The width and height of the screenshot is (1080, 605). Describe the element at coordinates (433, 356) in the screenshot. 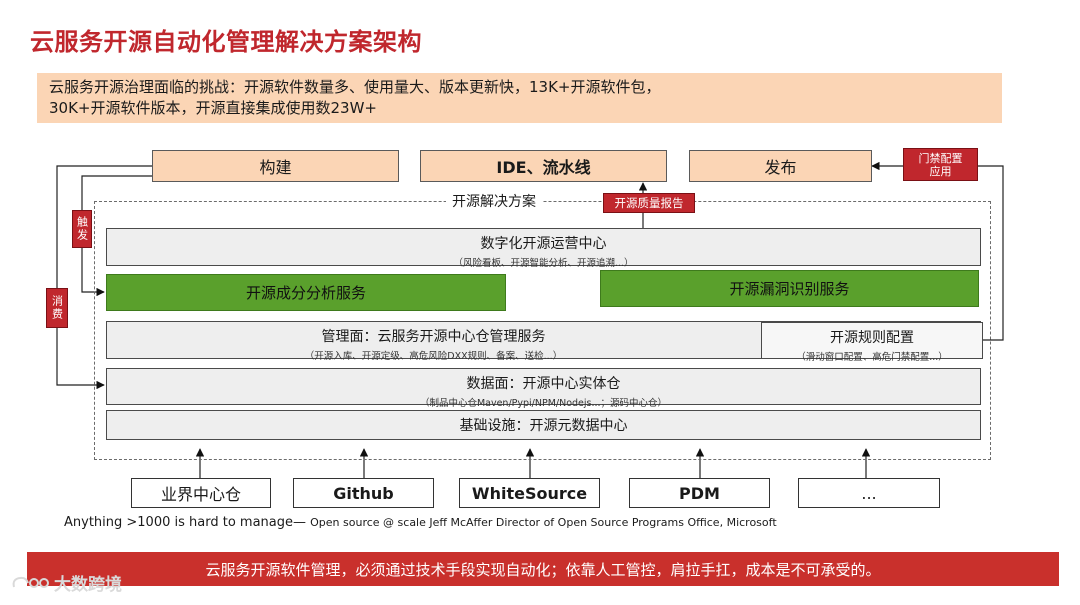

I see `management-plane-subtitle: （开源入库、开源定级、高危风险DXX规则、备案、送检...）` at that location.